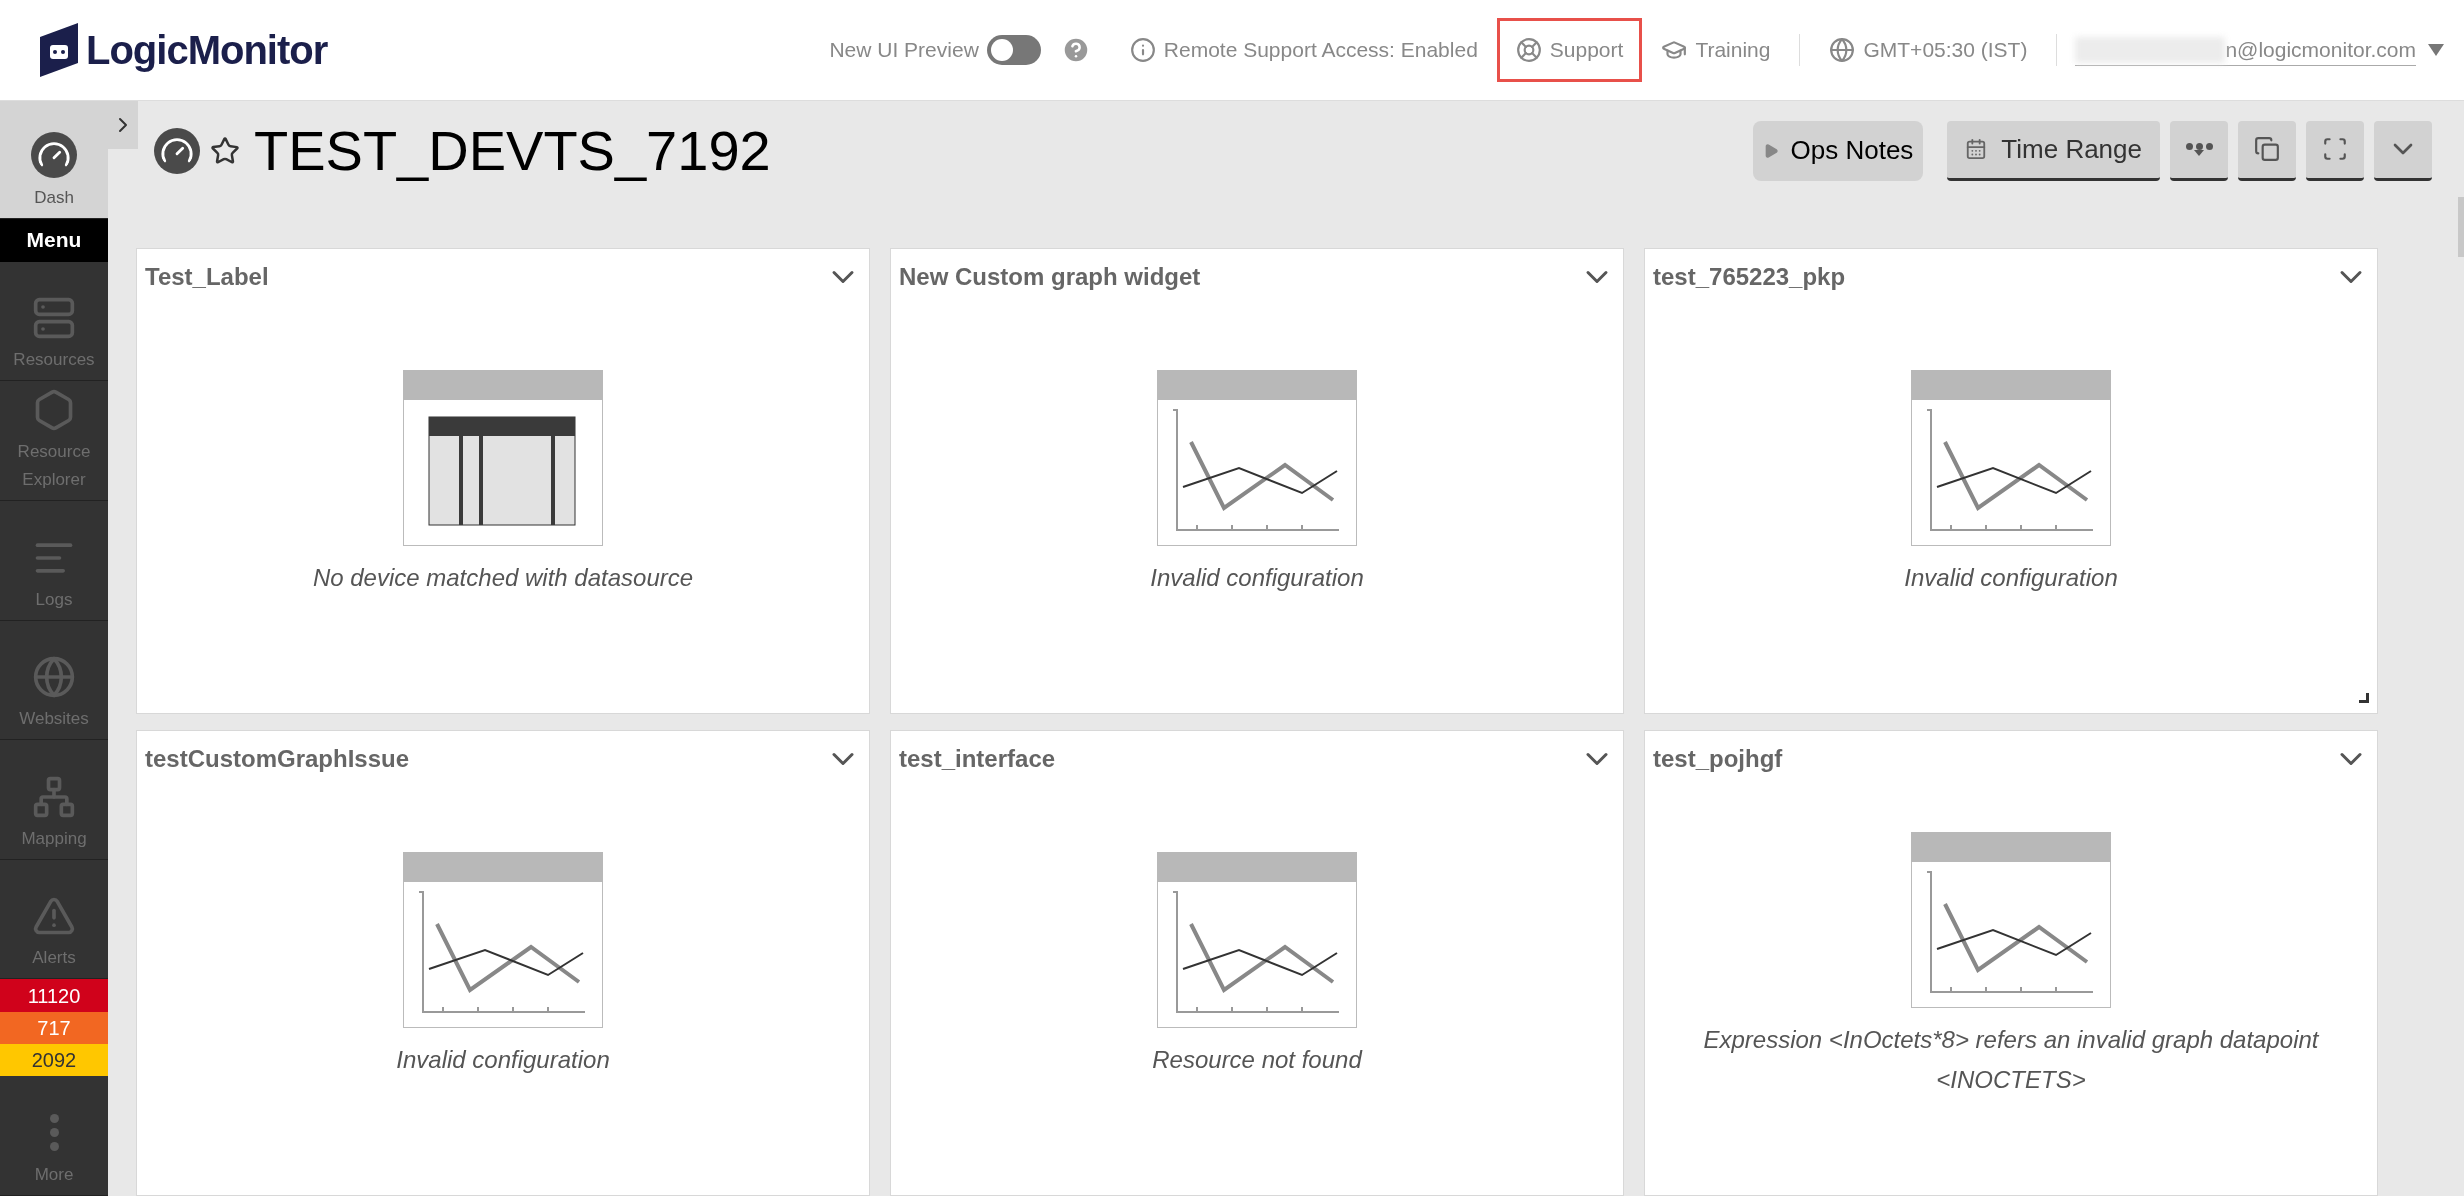 The image size is (2464, 1196). I want to click on widget-title: test_765223_pkp, so click(1749, 277).